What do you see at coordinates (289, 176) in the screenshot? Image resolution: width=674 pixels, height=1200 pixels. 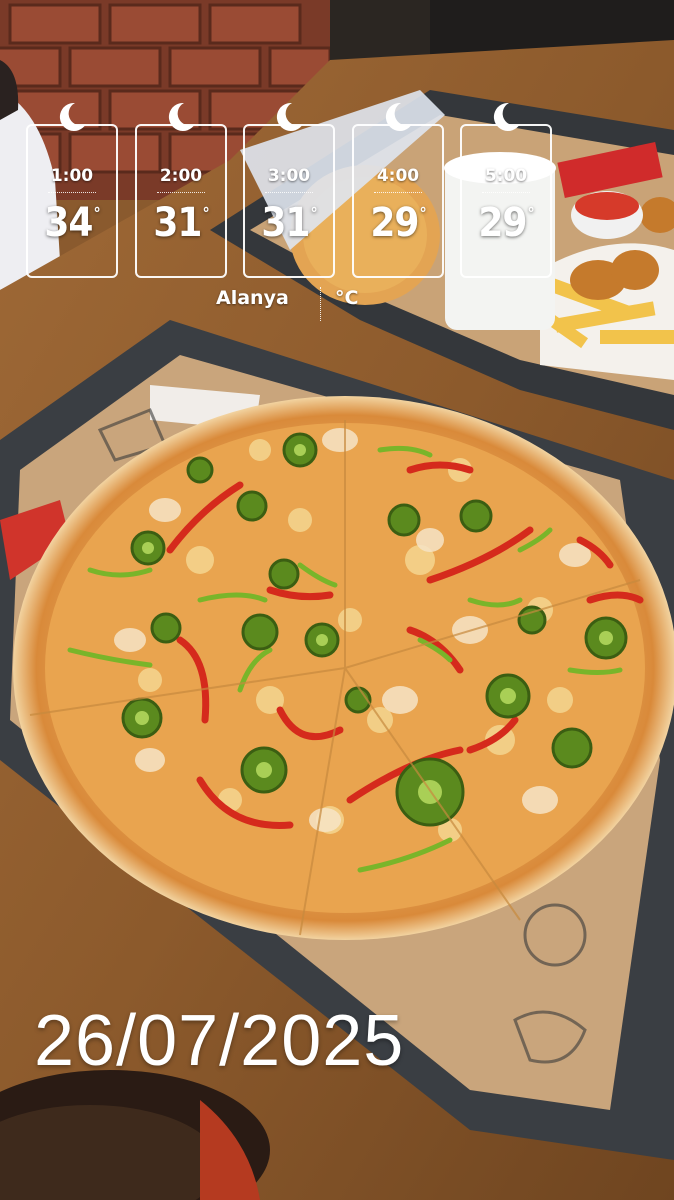 I see `hour-time: 3:00` at bounding box center [289, 176].